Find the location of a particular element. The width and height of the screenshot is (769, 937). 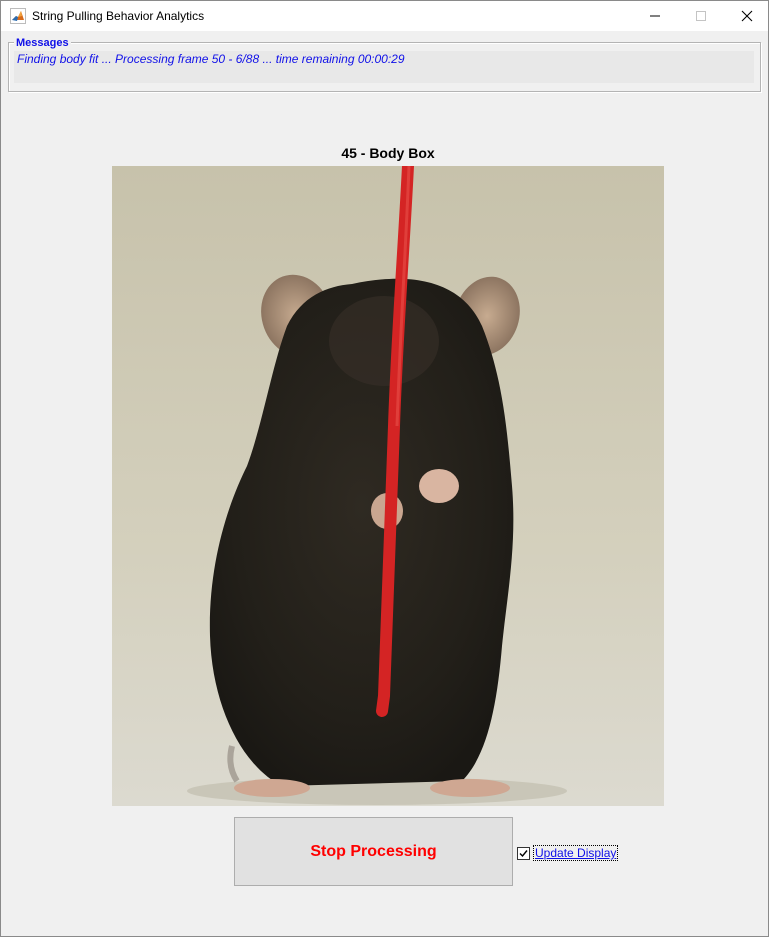

messages-legend: Messages is located at coordinates (42, 43).